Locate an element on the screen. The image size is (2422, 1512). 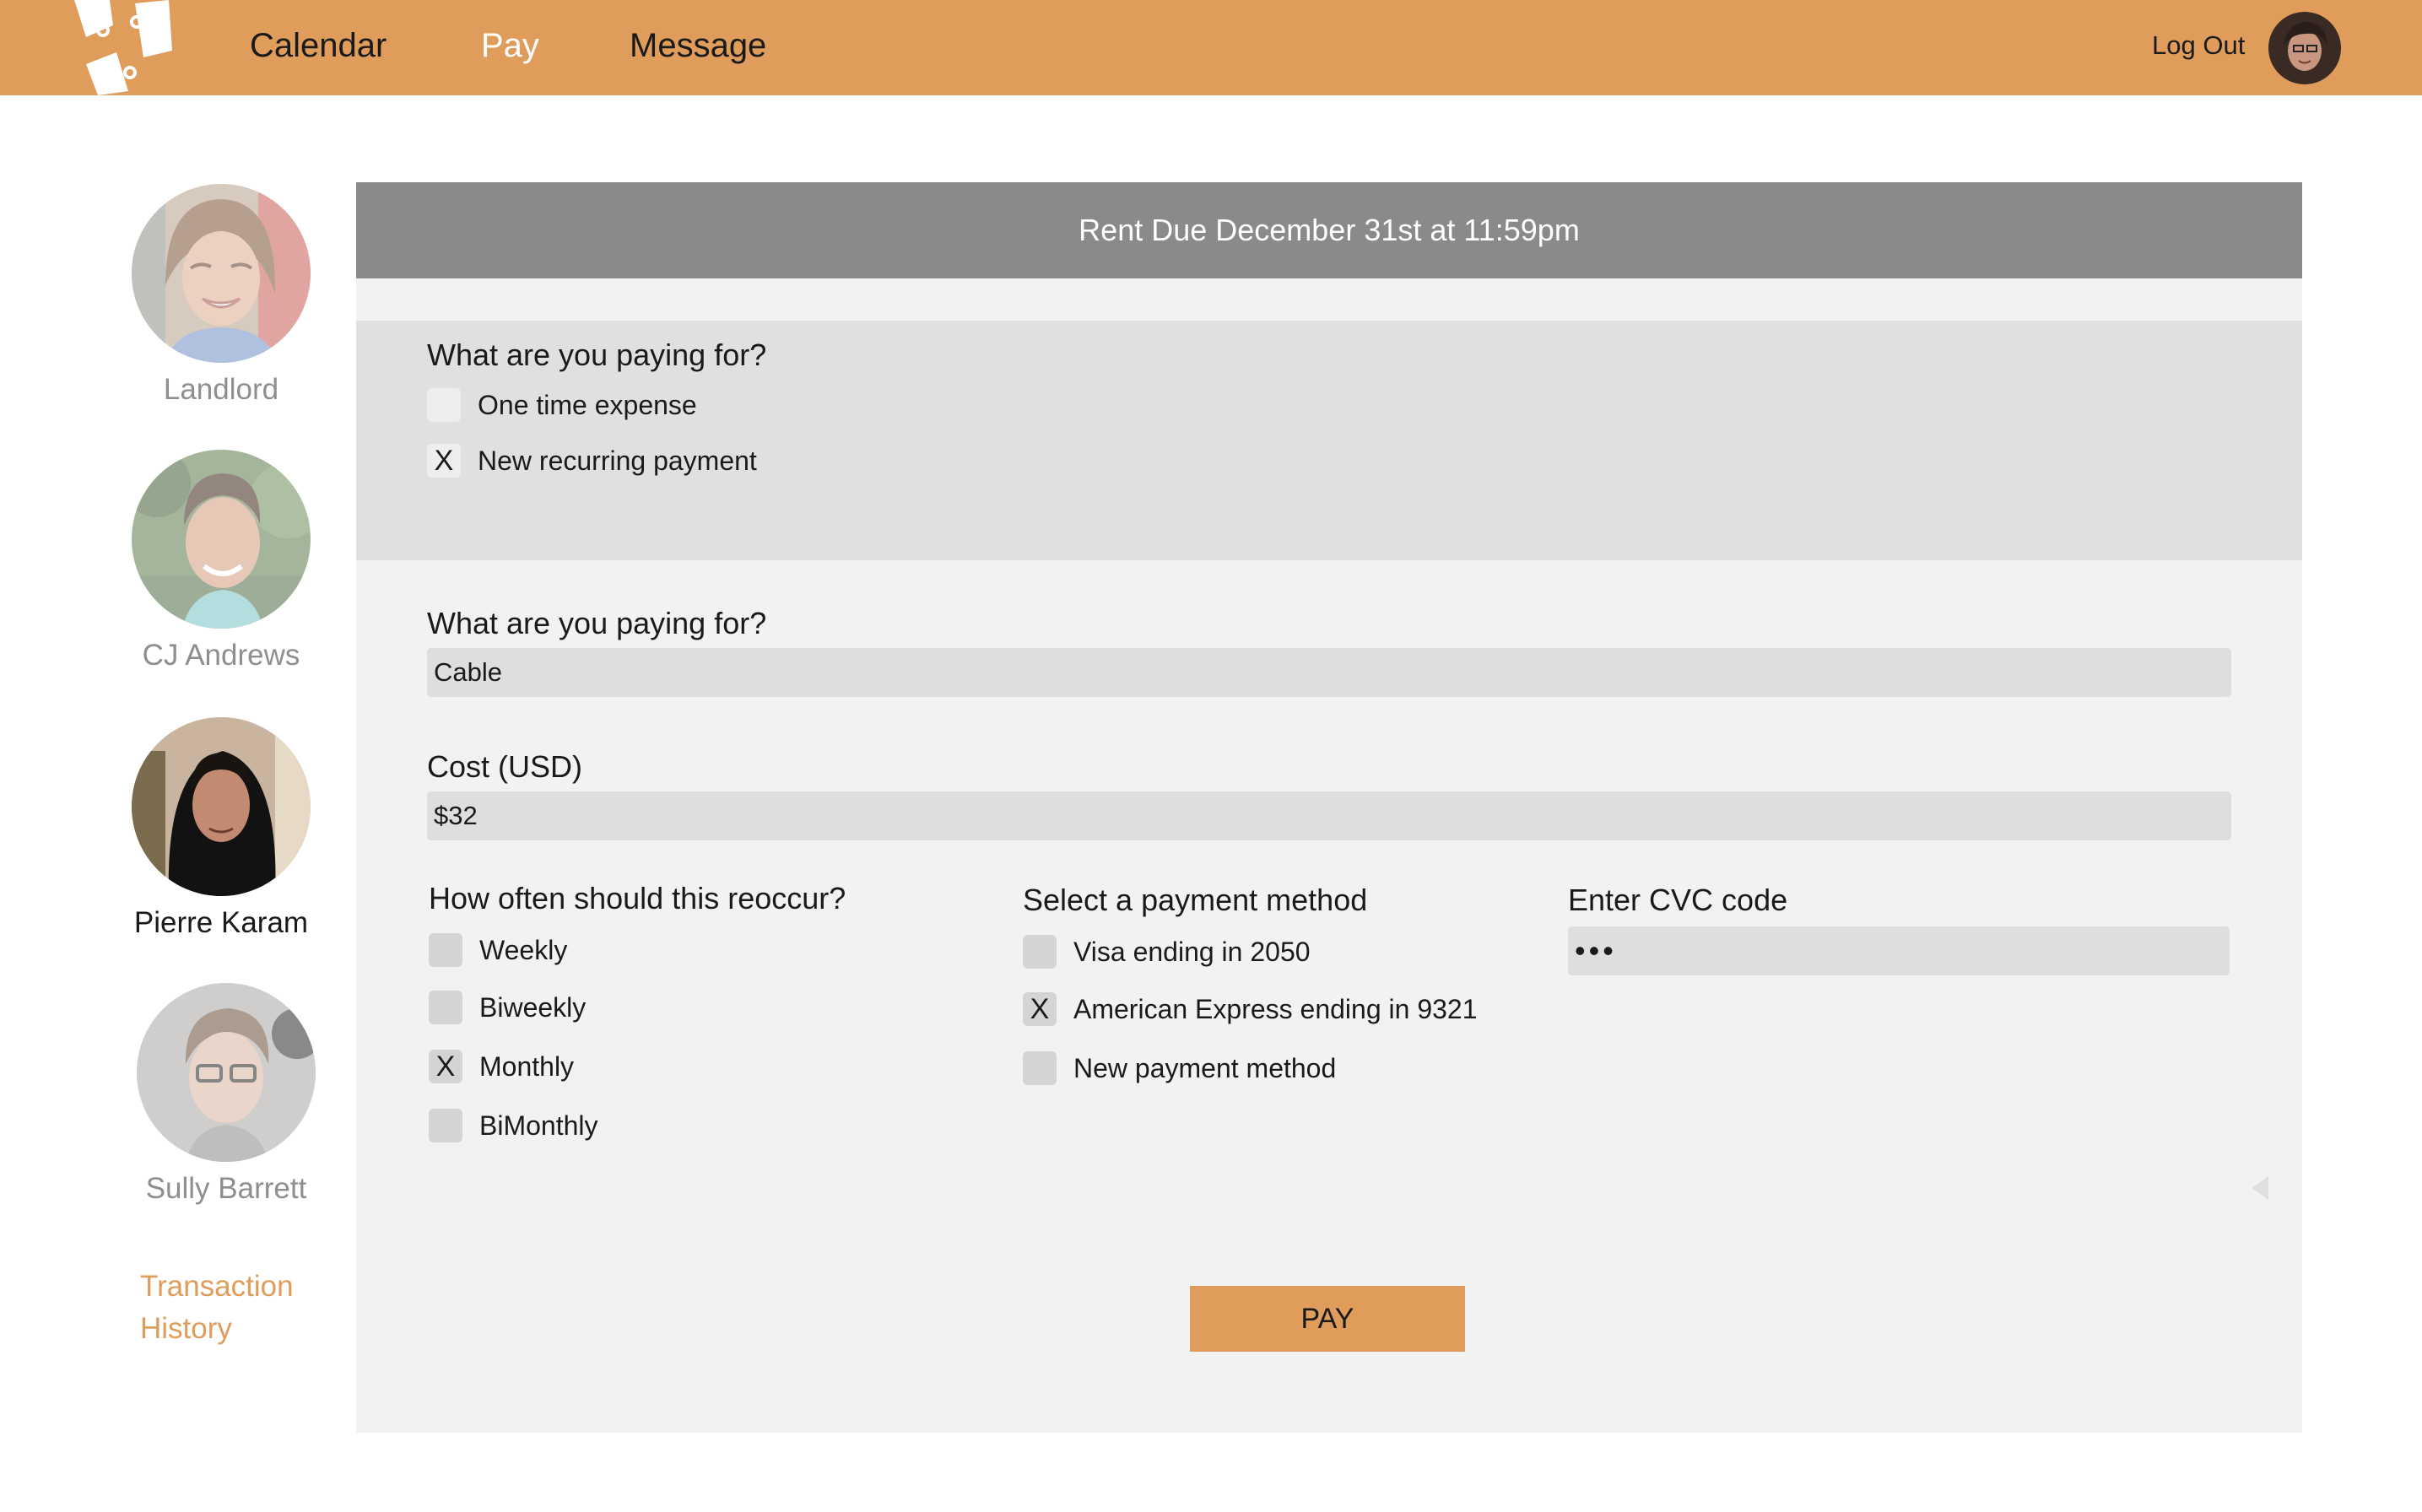
description-label: What are you paying for? is located at coordinates (597, 623).